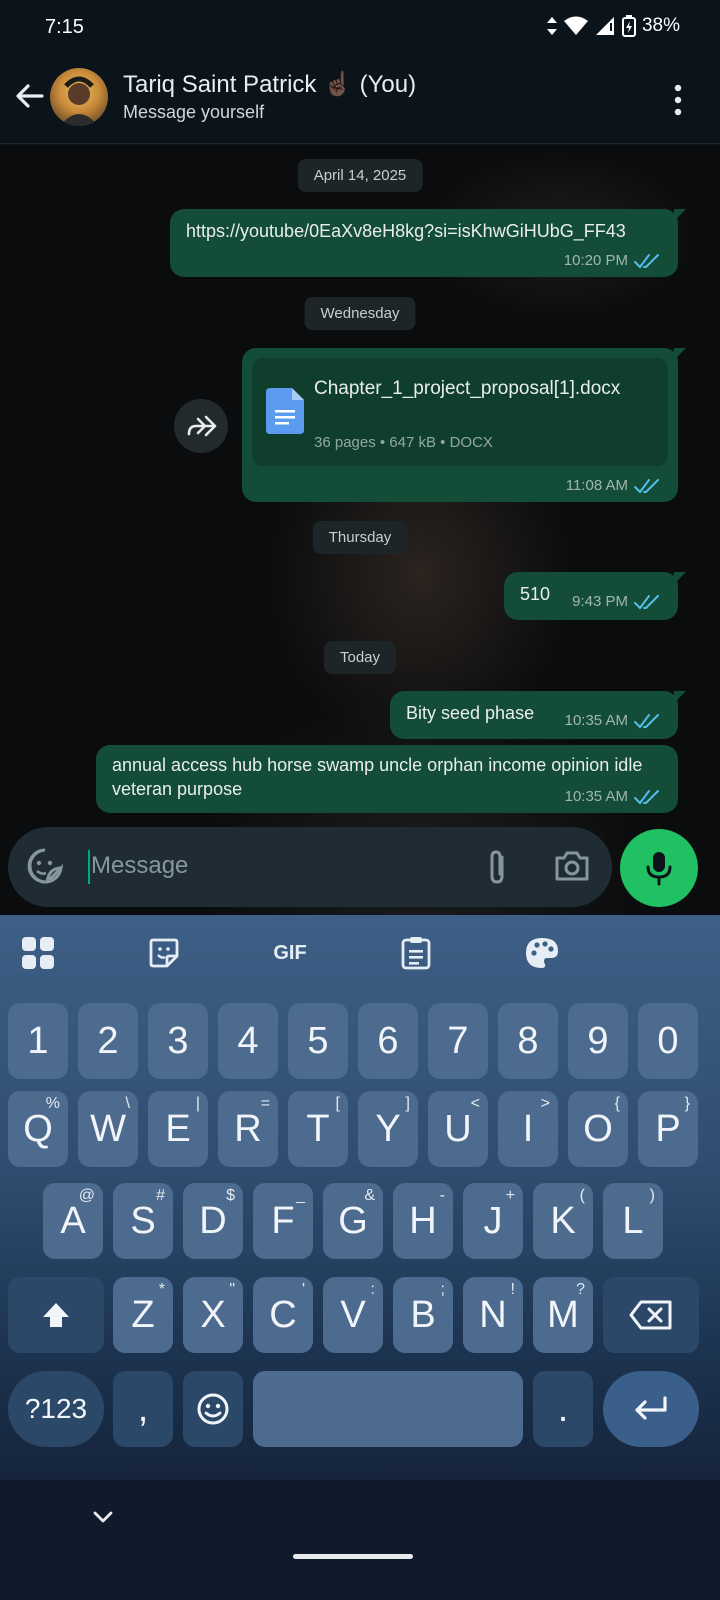 This screenshot has width=720, height=1600. Describe the element at coordinates (38, 1129) in the screenshot. I see `key-q: Q%` at that location.